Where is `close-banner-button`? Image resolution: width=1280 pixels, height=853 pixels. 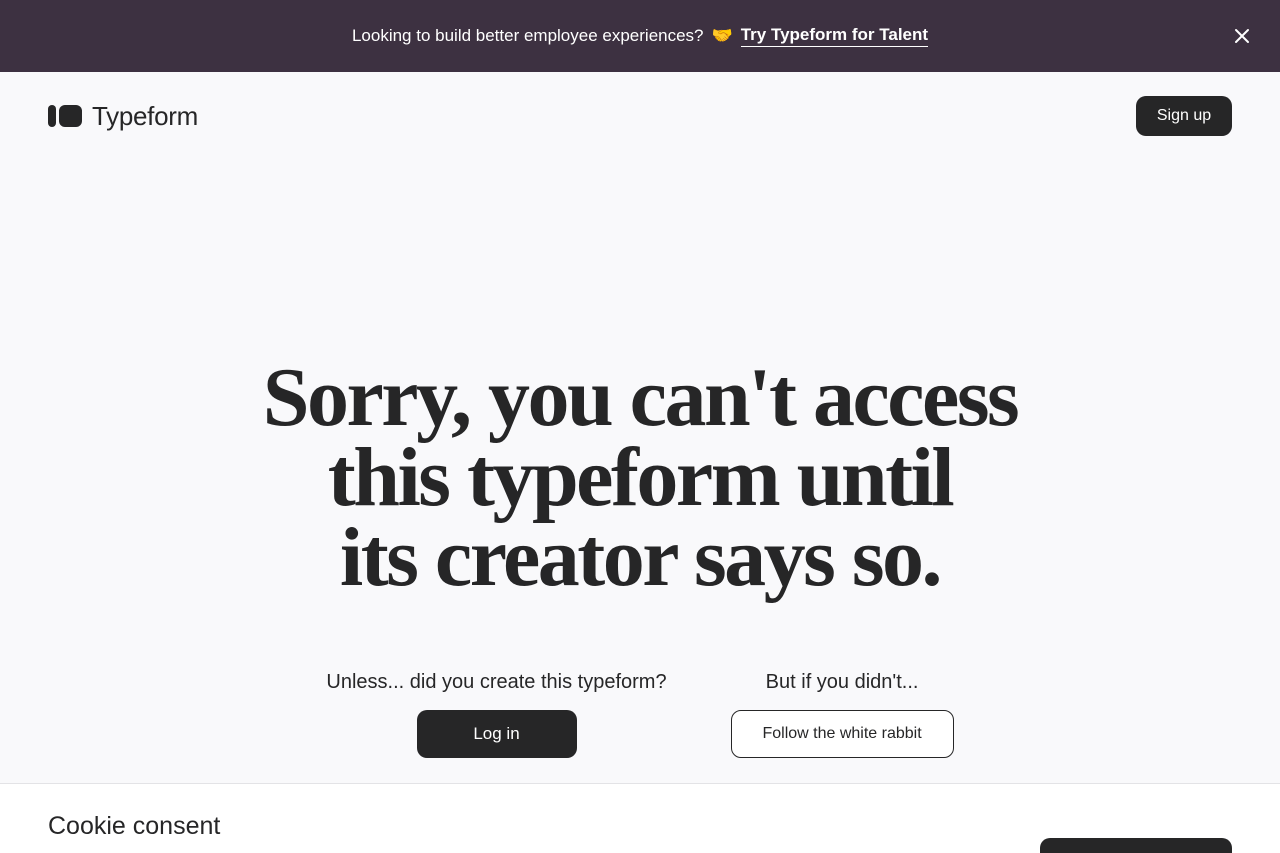 close-banner-button is located at coordinates (1242, 36).